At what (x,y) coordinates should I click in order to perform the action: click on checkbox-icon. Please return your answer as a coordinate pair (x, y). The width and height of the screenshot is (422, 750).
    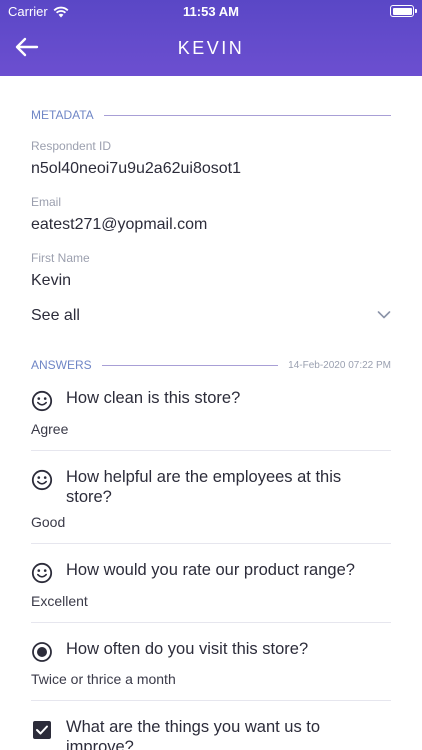
    Looking at the image, I should click on (42, 730).